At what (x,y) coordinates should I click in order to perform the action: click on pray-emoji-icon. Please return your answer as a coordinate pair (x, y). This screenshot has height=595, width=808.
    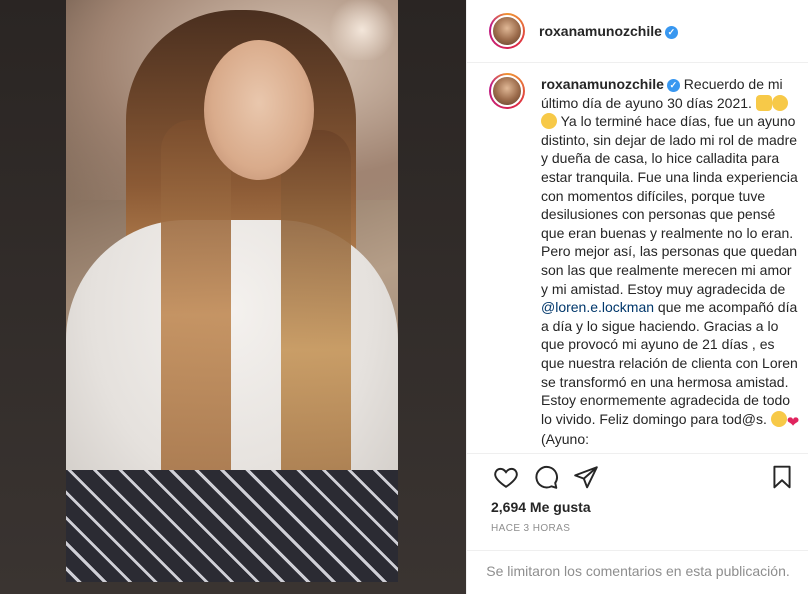
    Looking at the image, I should click on (763, 102).